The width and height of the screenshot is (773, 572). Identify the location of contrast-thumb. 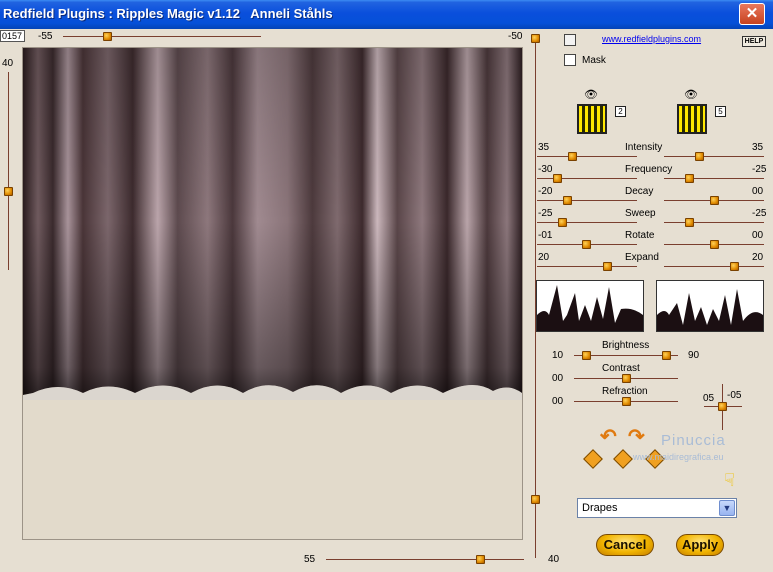
(626, 378).